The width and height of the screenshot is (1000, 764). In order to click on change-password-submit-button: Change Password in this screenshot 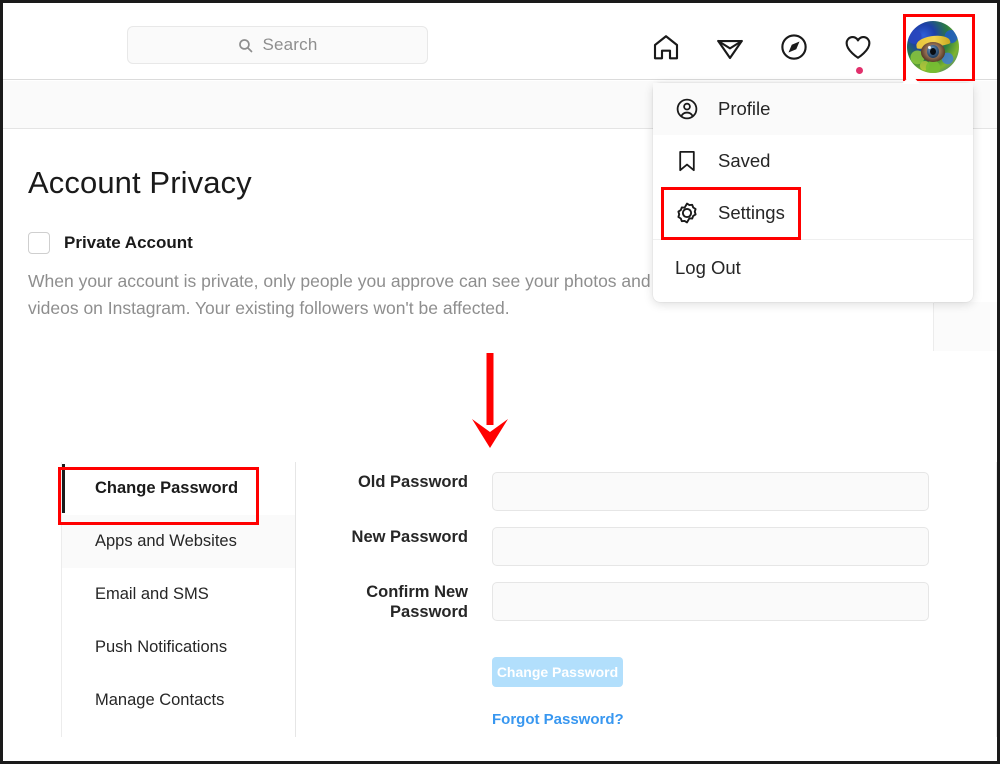, I will do `click(557, 672)`.